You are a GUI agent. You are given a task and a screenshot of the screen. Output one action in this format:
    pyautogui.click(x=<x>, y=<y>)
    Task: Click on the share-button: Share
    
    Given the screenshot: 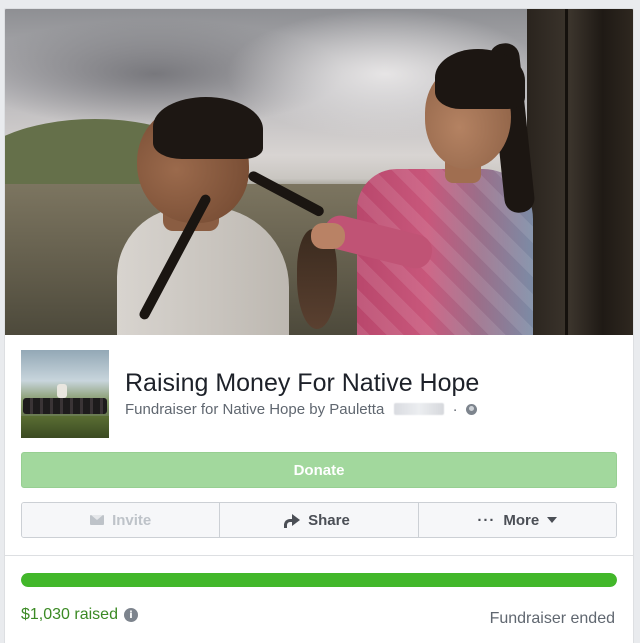 What is the action you would take?
    pyautogui.click(x=319, y=520)
    